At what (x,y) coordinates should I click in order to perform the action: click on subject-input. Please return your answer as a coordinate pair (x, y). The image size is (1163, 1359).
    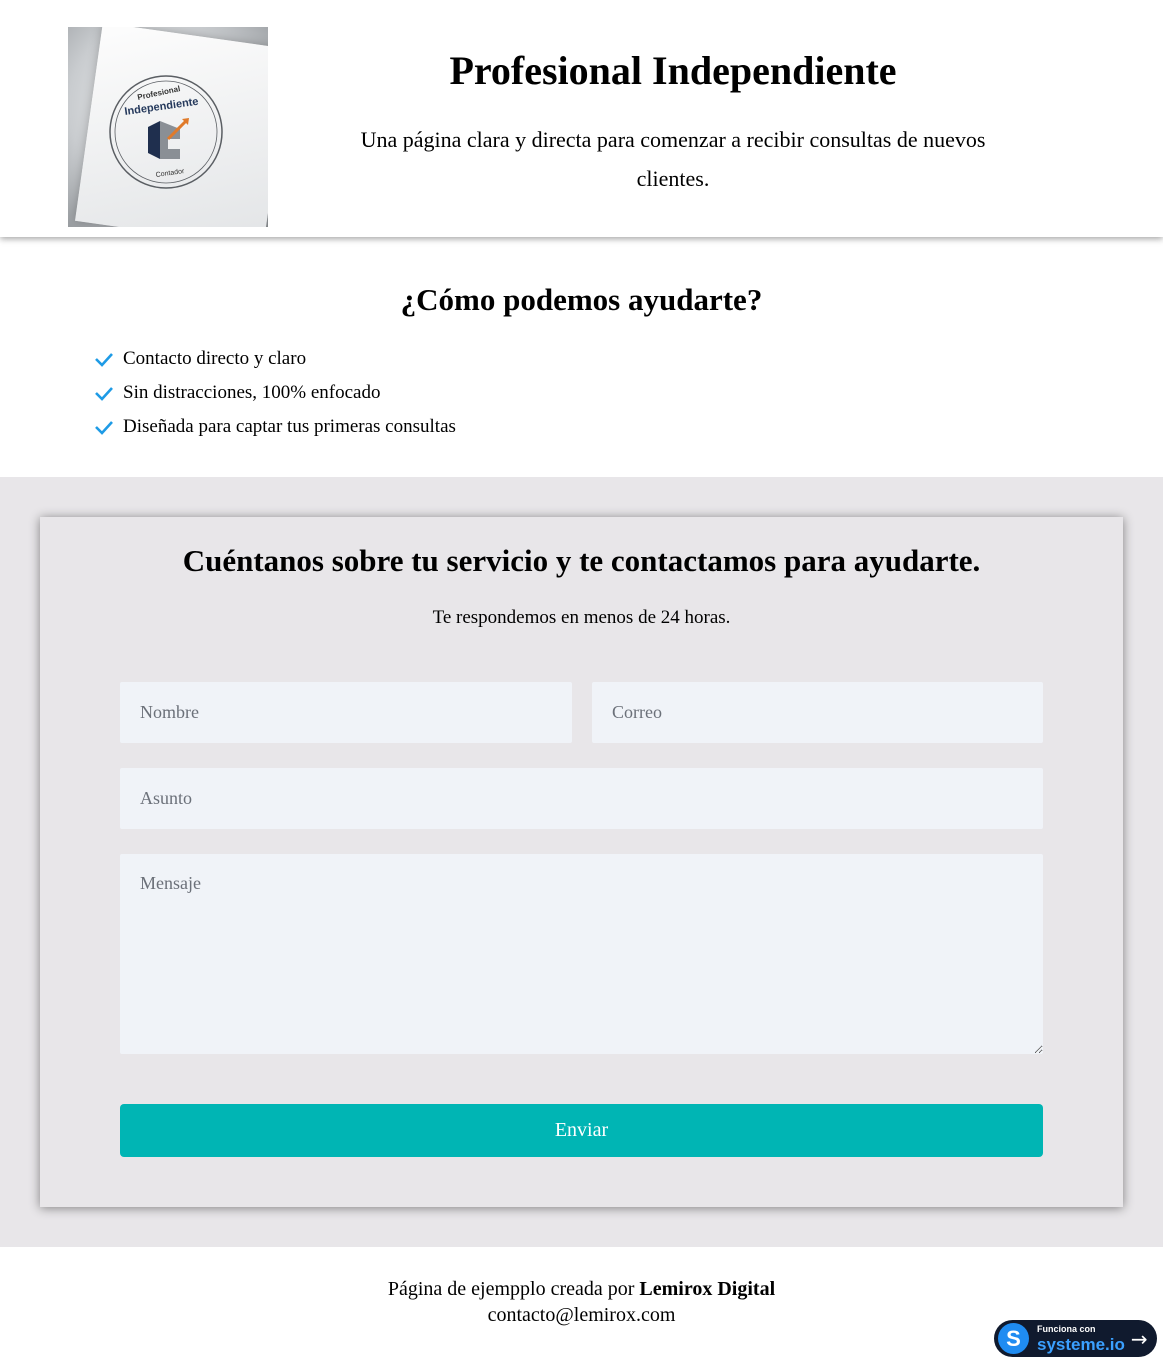
    Looking at the image, I should click on (581, 798).